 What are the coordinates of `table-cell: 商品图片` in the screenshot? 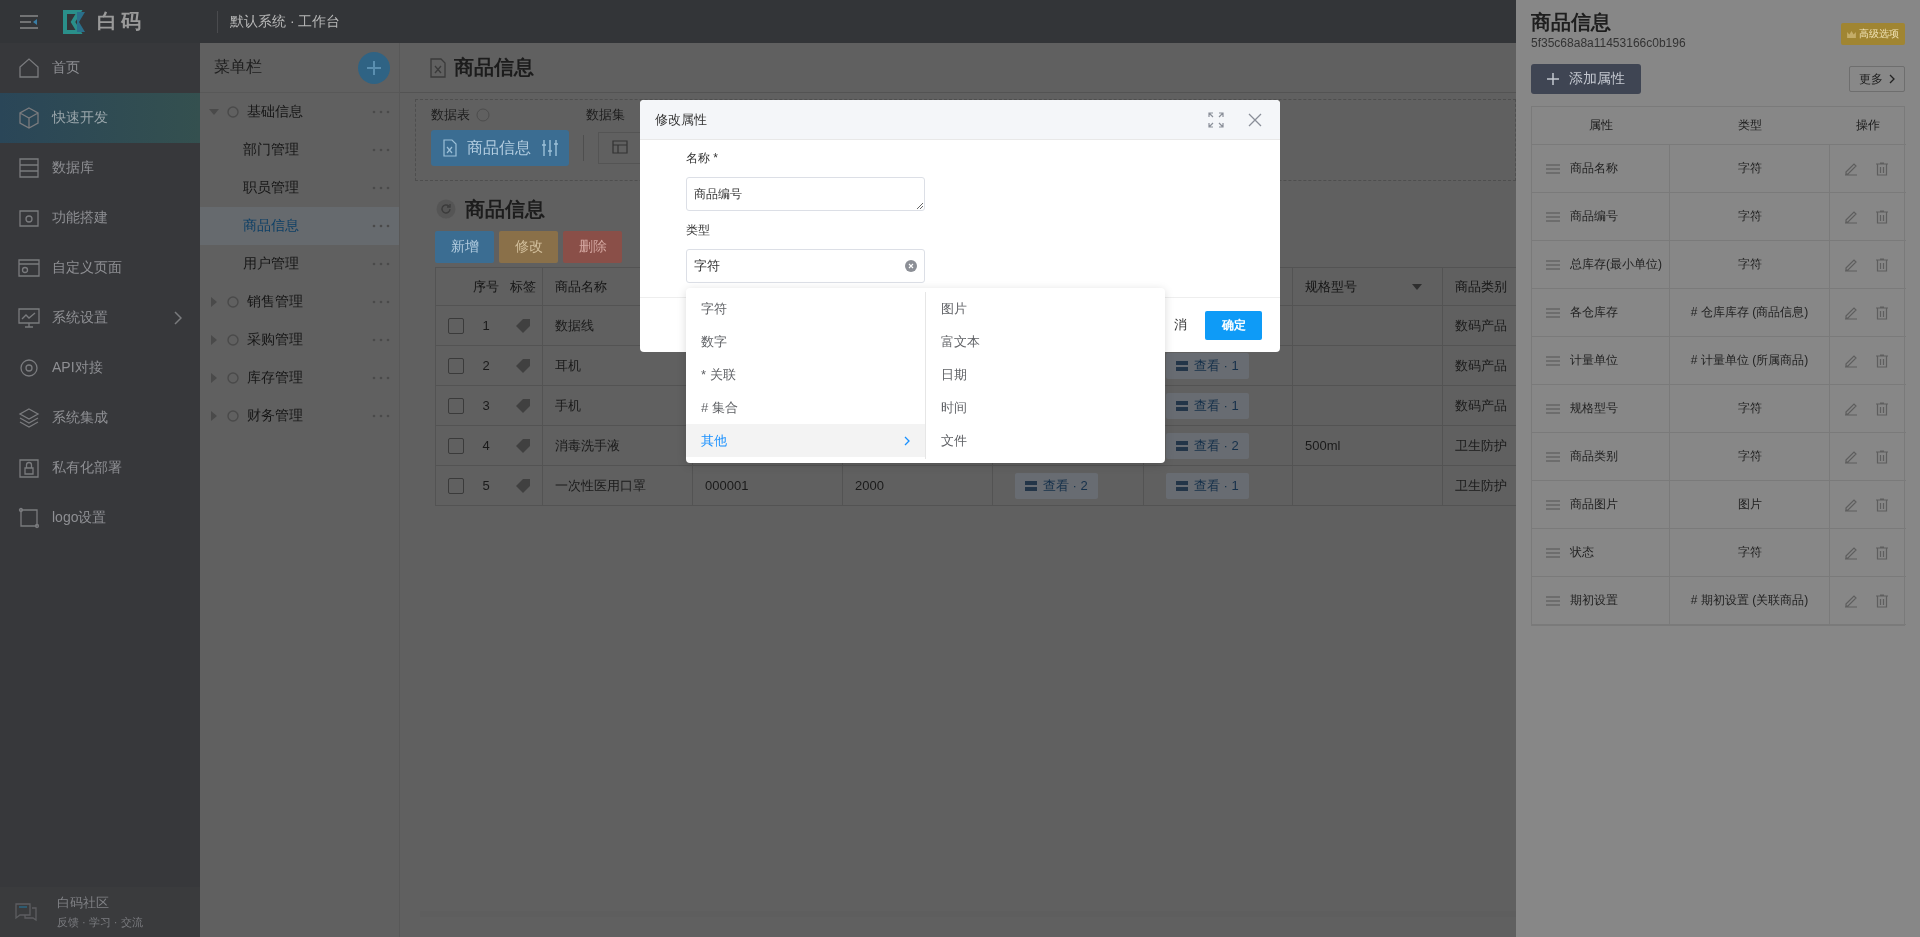 It's located at (1594, 504).